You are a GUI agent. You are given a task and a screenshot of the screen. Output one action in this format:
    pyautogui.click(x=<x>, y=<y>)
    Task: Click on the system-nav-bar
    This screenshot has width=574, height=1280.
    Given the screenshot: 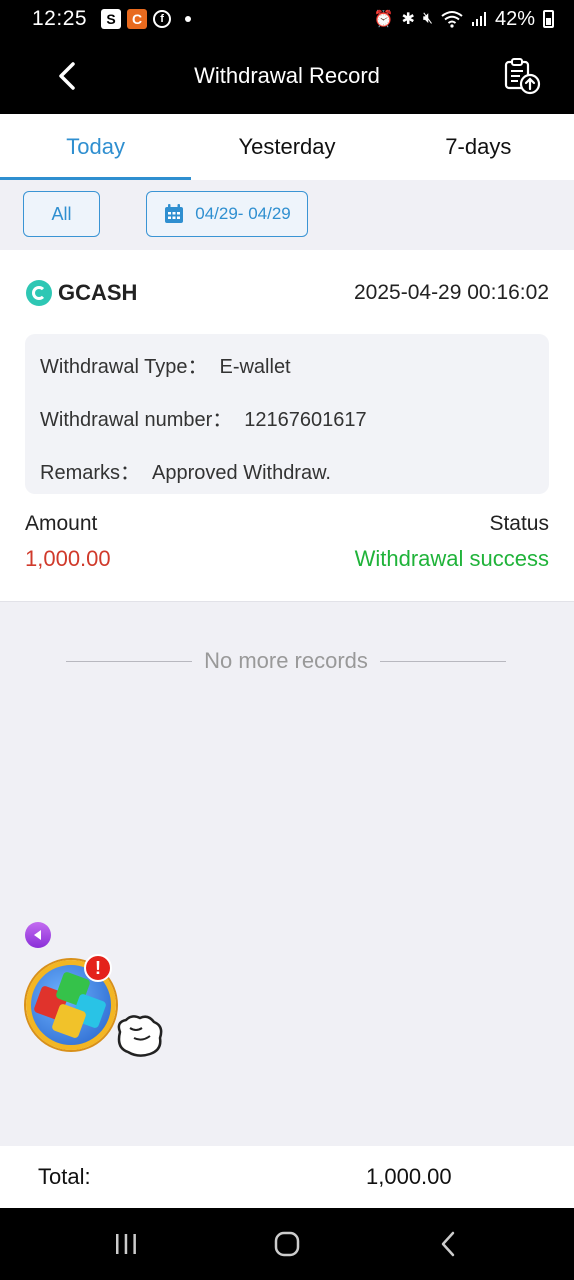 What is the action you would take?
    pyautogui.click(x=287, y=1244)
    